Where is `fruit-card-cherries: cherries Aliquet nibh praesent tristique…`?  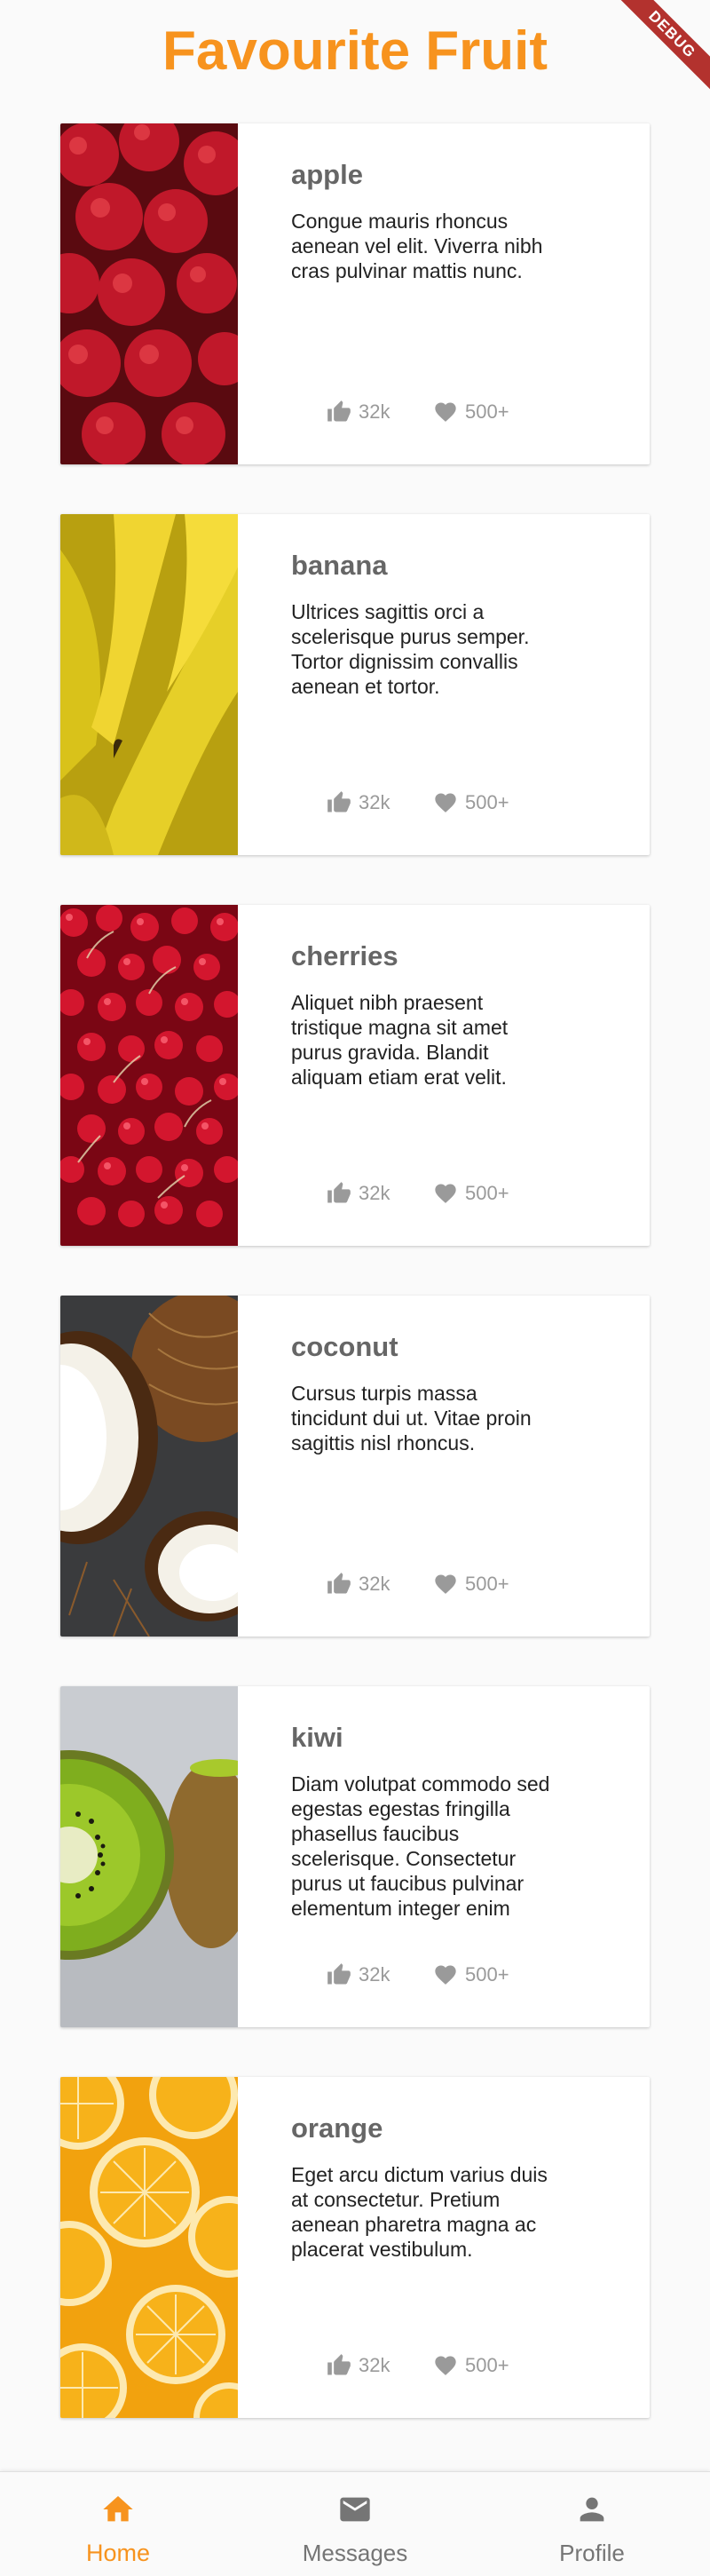
fruit-card-cherries: cherries Aliquet nibh praesent tristique… is located at coordinates (355, 1076).